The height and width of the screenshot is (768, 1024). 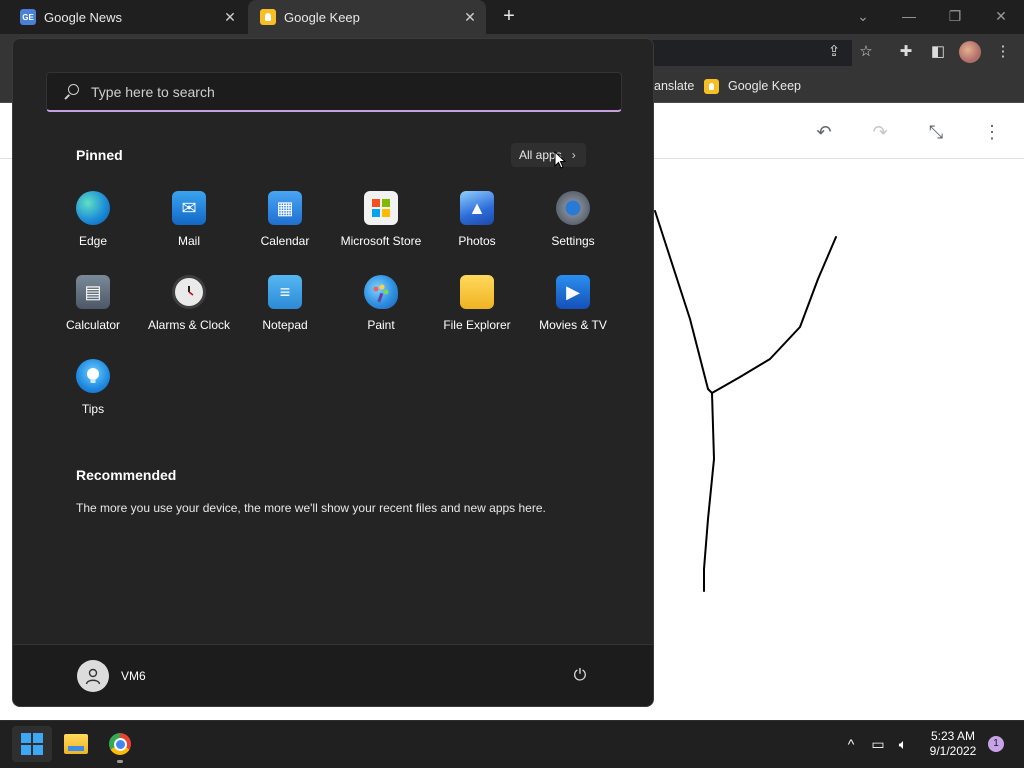 I want to click on taskbar-chrome, so click(x=120, y=744).